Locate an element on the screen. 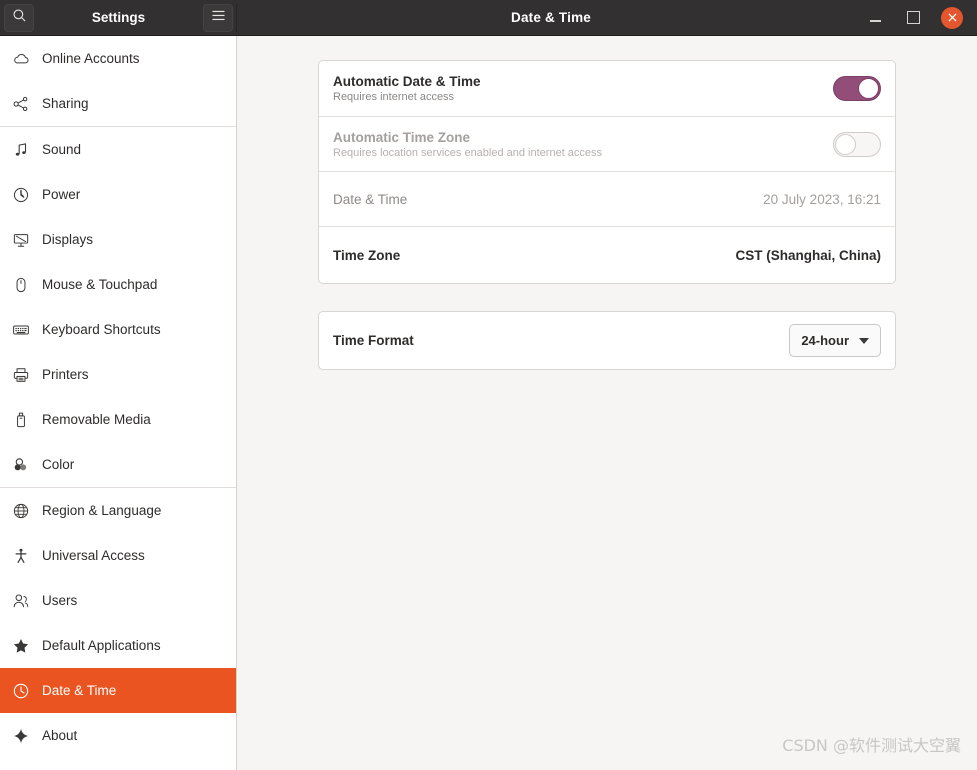  accessibility-person-icon is located at coordinates (21, 556).